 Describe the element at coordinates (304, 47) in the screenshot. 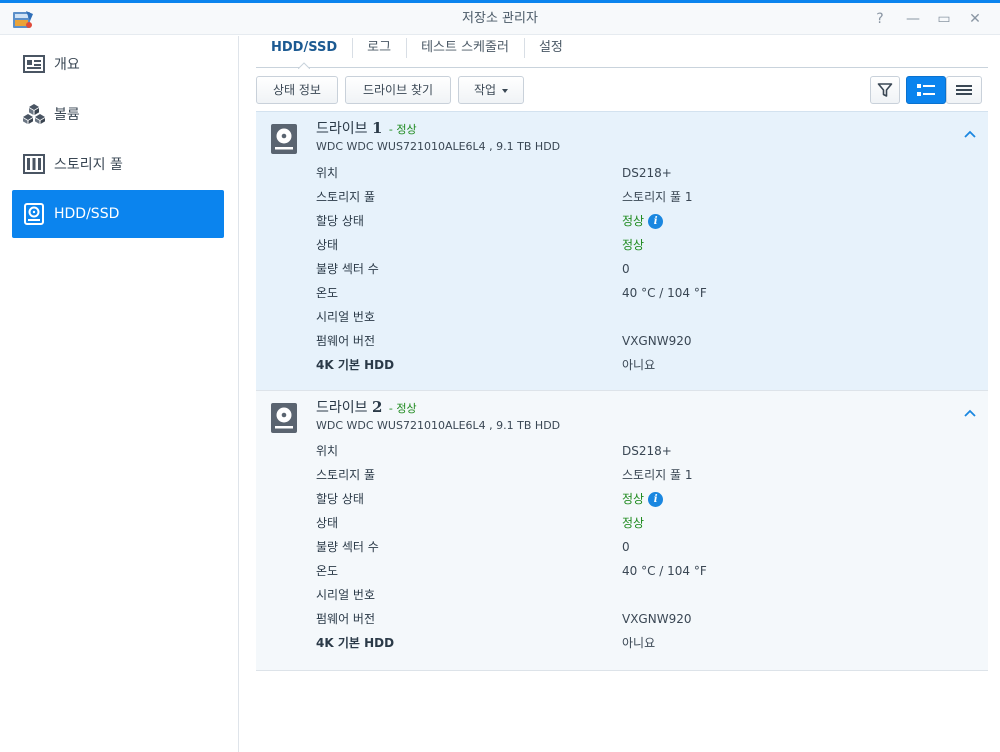

I see `tab-label: HDD/SSD` at that location.